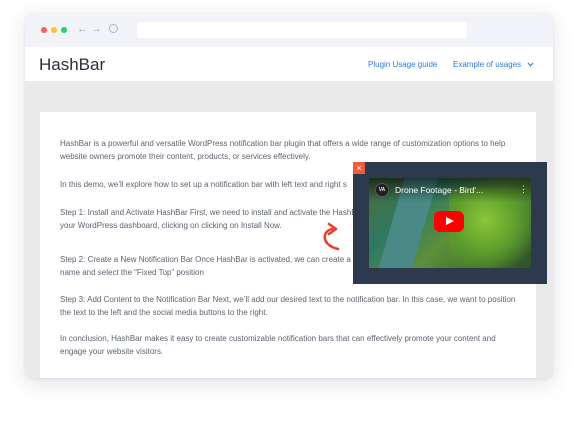 The image size is (580, 421). I want to click on nav-link-examples-label: Example of usages, so click(487, 64).